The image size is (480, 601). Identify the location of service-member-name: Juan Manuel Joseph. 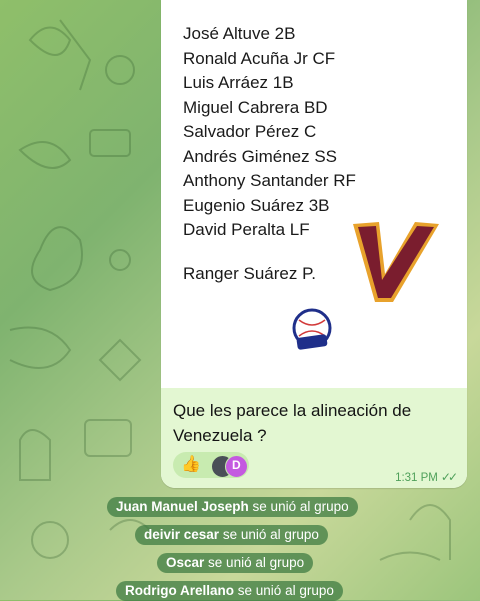
(182, 506).